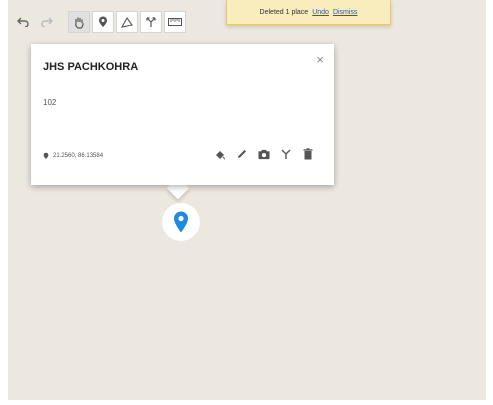 This screenshot has width=493, height=405. Describe the element at coordinates (220, 154) in the screenshot. I see `paint-style-icon` at that location.